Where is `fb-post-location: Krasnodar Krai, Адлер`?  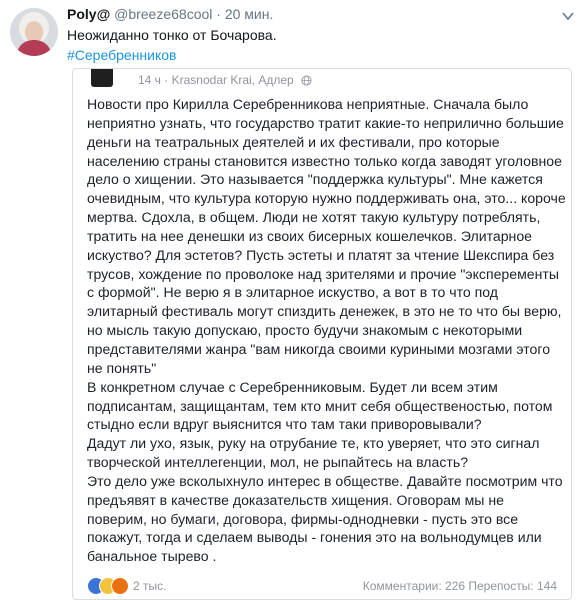 fb-post-location: Krasnodar Krai, Адлер is located at coordinates (232, 80).